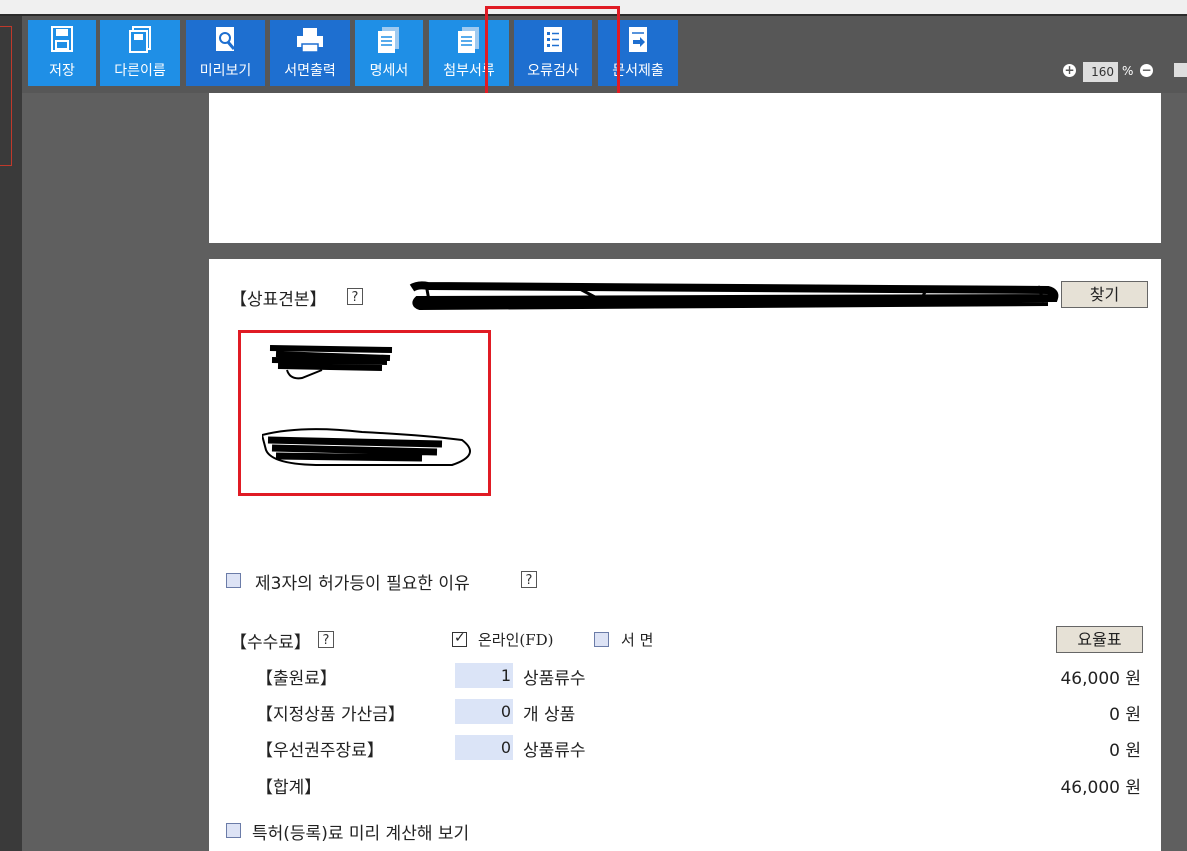 The width and height of the screenshot is (1187, 851). I want to click on specimen-help-icon: ?, so click(355, 296).